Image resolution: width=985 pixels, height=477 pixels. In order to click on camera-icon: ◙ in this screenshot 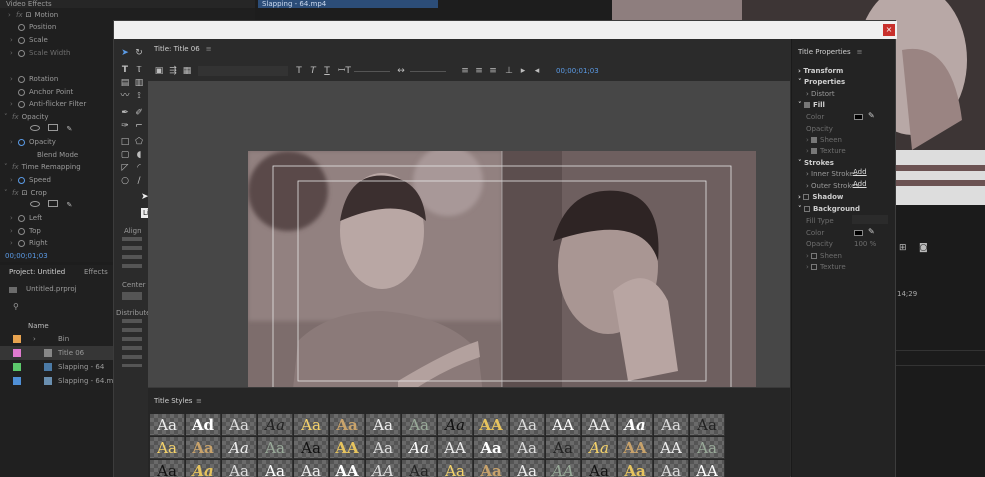, I will do `click(923, 248)`.